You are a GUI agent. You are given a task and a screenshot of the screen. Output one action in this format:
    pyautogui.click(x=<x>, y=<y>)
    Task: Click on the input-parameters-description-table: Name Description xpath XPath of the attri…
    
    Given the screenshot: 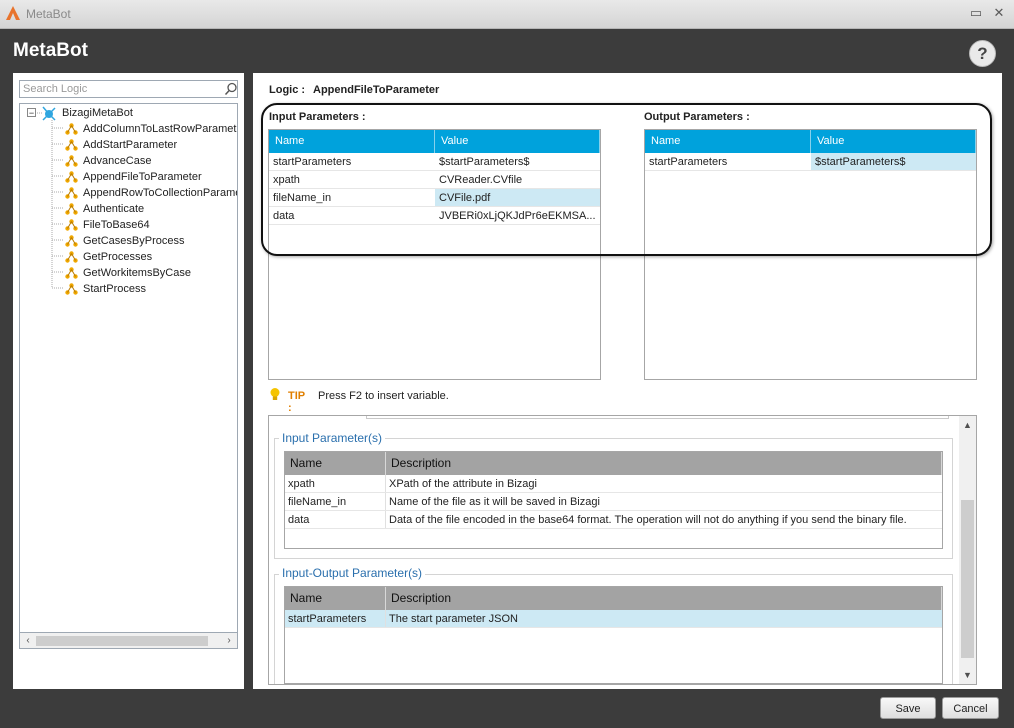 What is the action you would take?
    pyautogui.click(x=613, y=500)
    